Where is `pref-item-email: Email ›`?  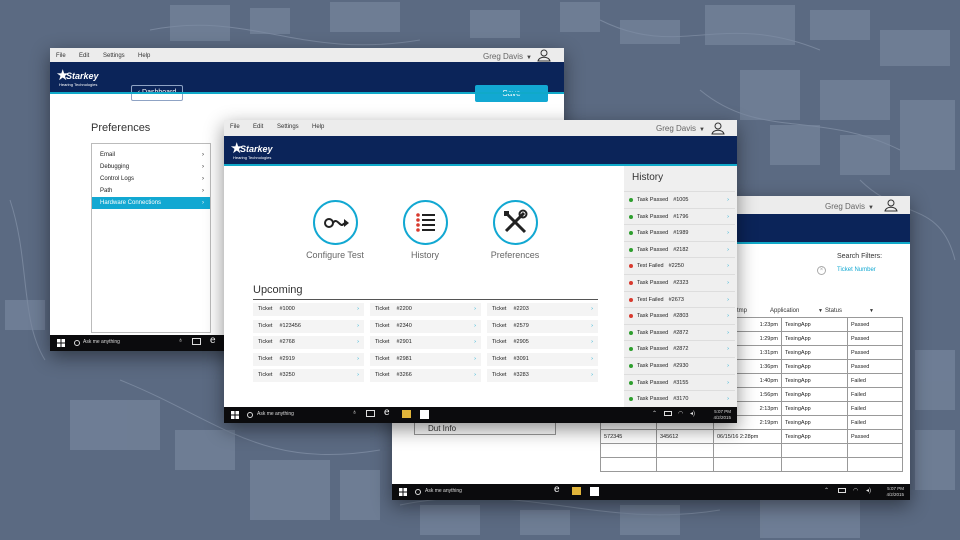 pref-item-email: Email › is located at coordinates (151, 155).